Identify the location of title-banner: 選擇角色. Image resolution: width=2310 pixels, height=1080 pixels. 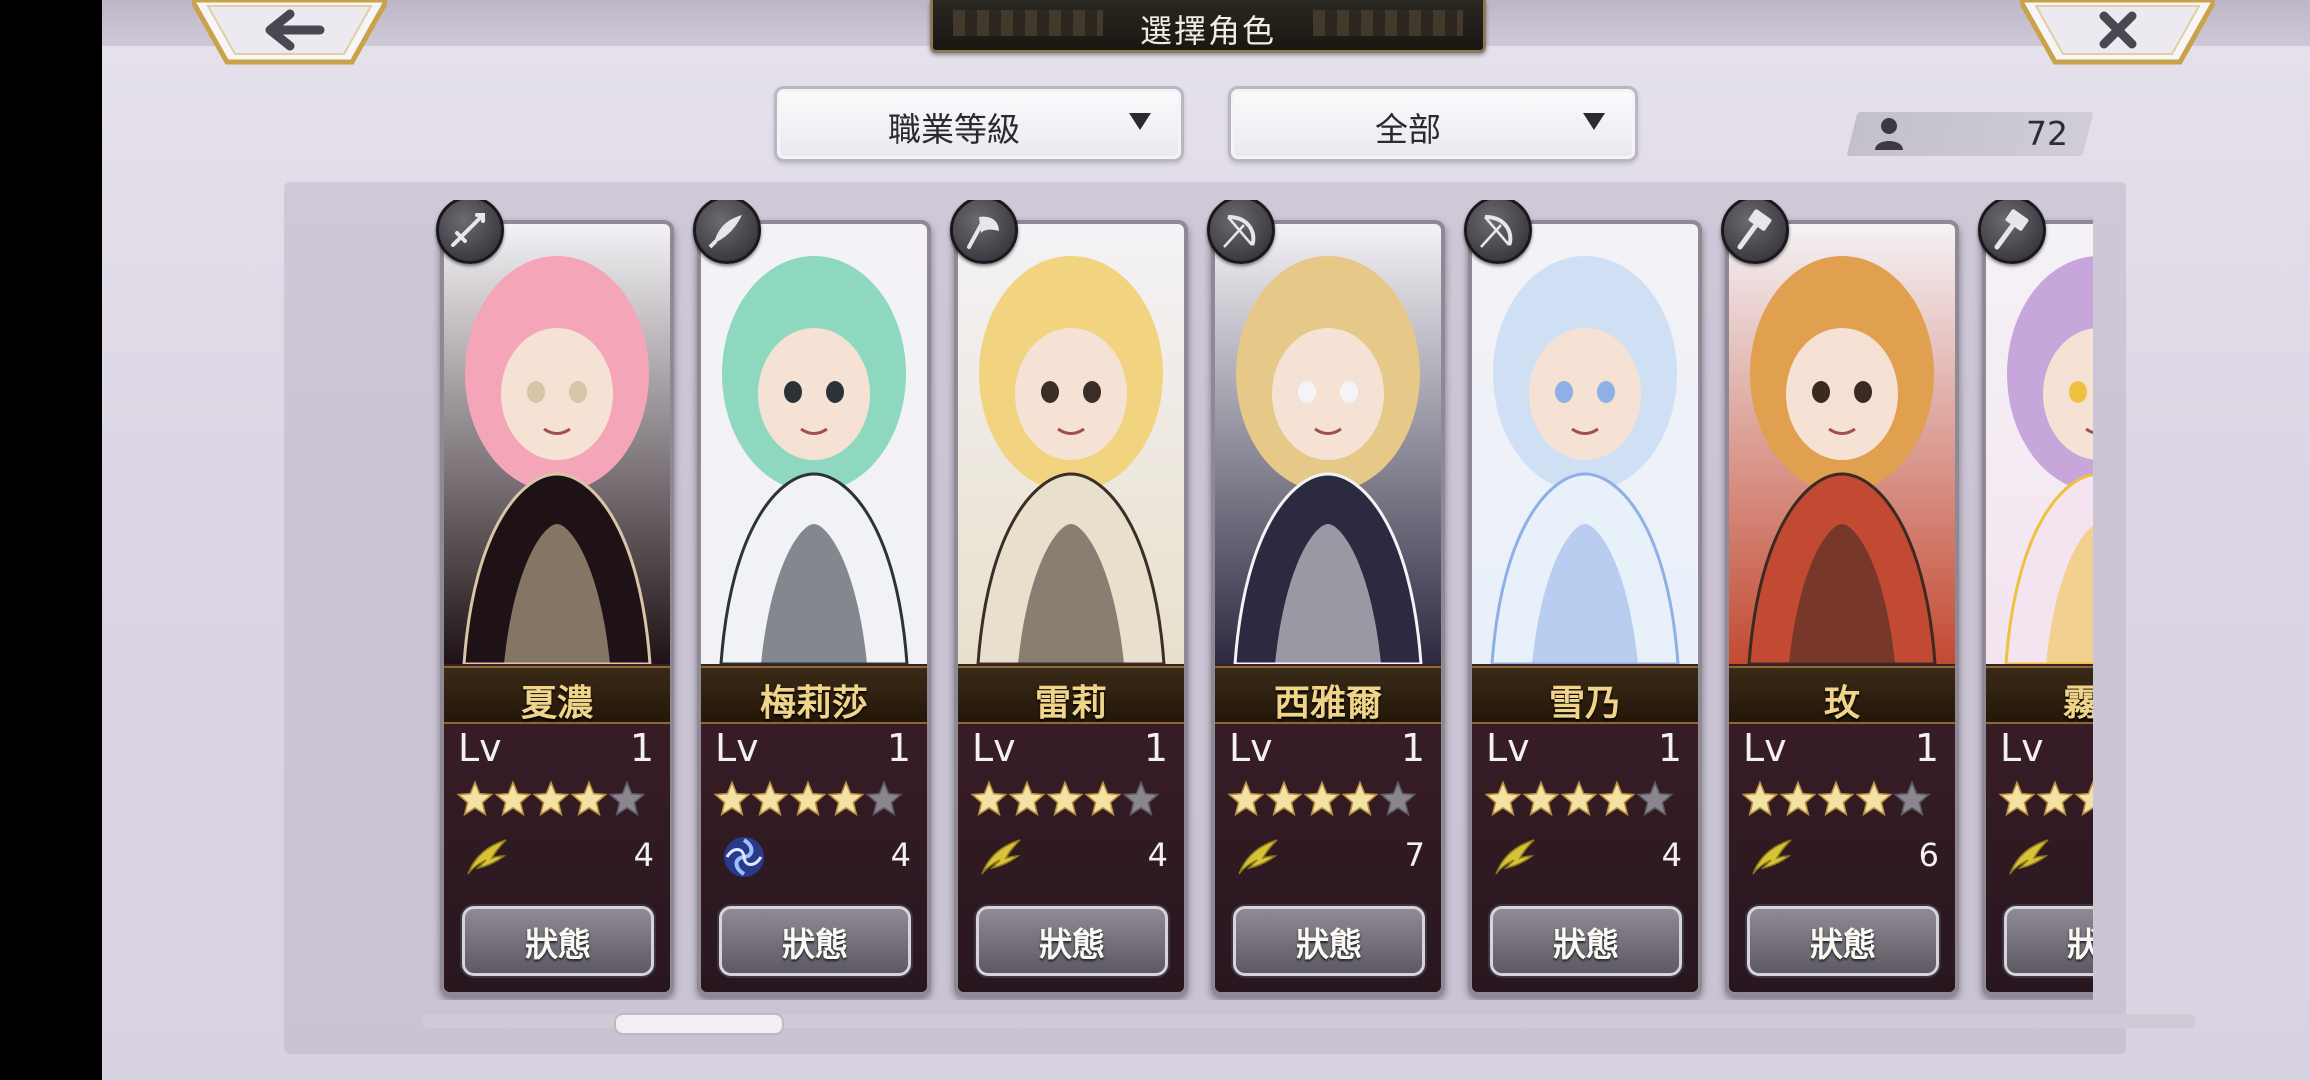
(1208, 26).